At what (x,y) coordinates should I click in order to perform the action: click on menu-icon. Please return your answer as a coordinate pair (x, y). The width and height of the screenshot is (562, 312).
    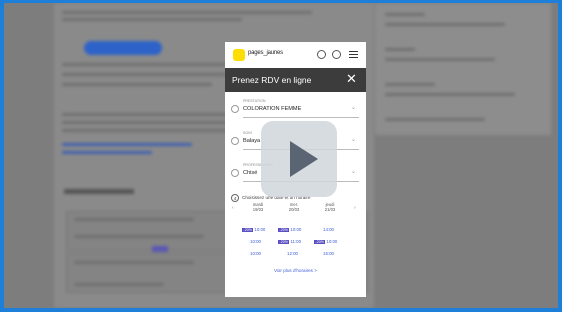
    Looking at the image, I should click on (353, 54).